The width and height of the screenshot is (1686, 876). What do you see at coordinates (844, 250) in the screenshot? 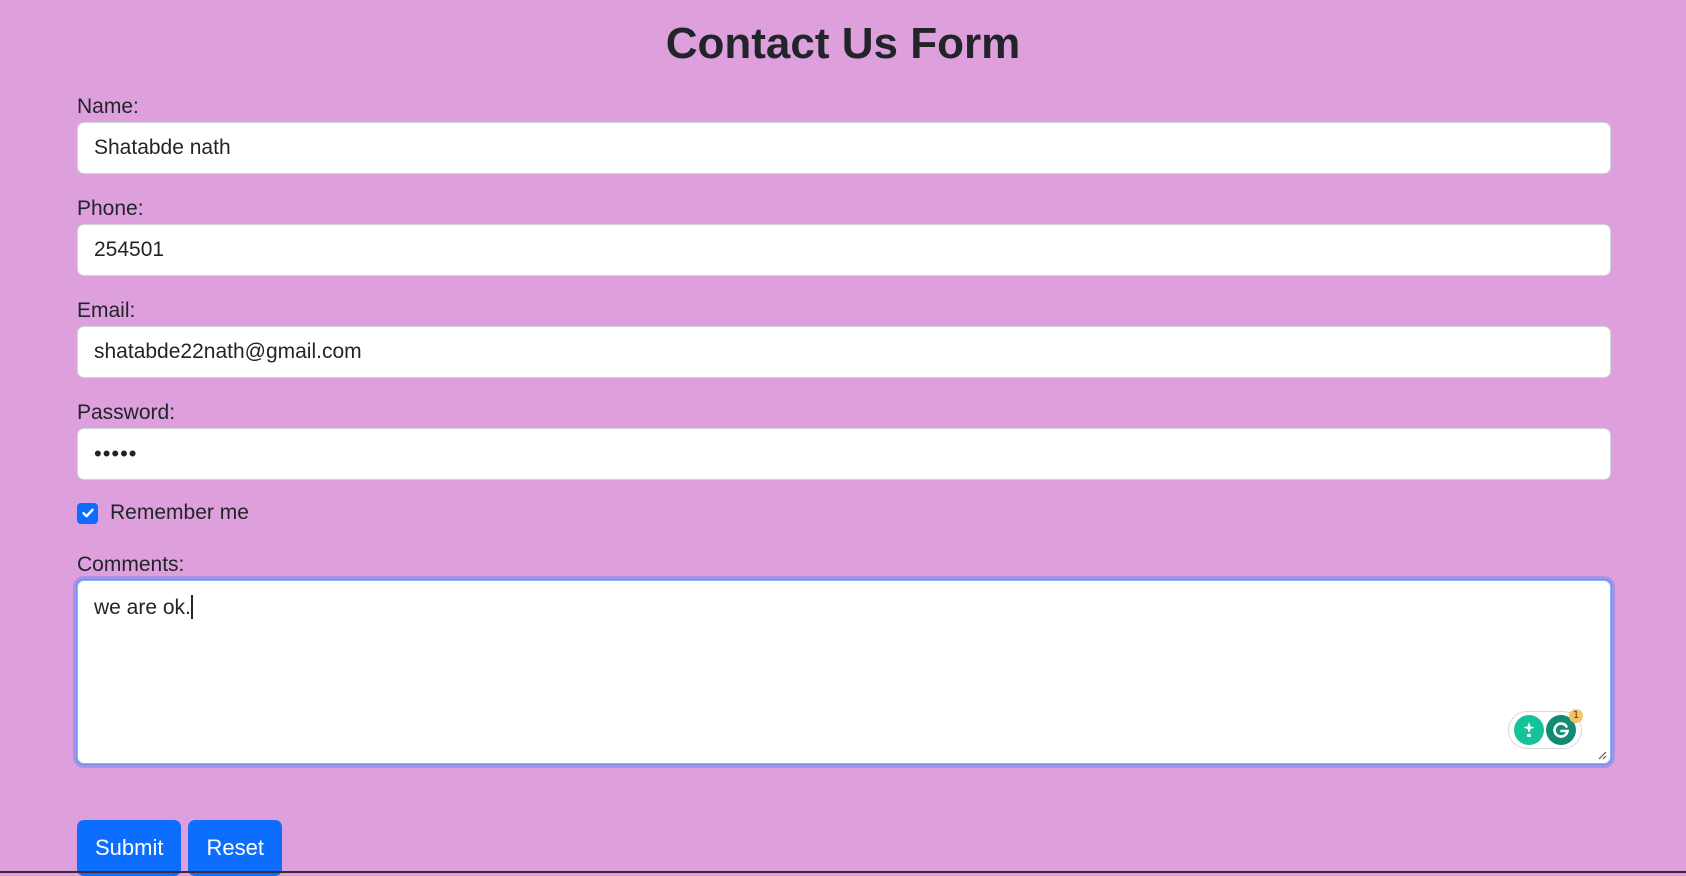
I see `phone-field: 254501` at bounding box center [844, 250].